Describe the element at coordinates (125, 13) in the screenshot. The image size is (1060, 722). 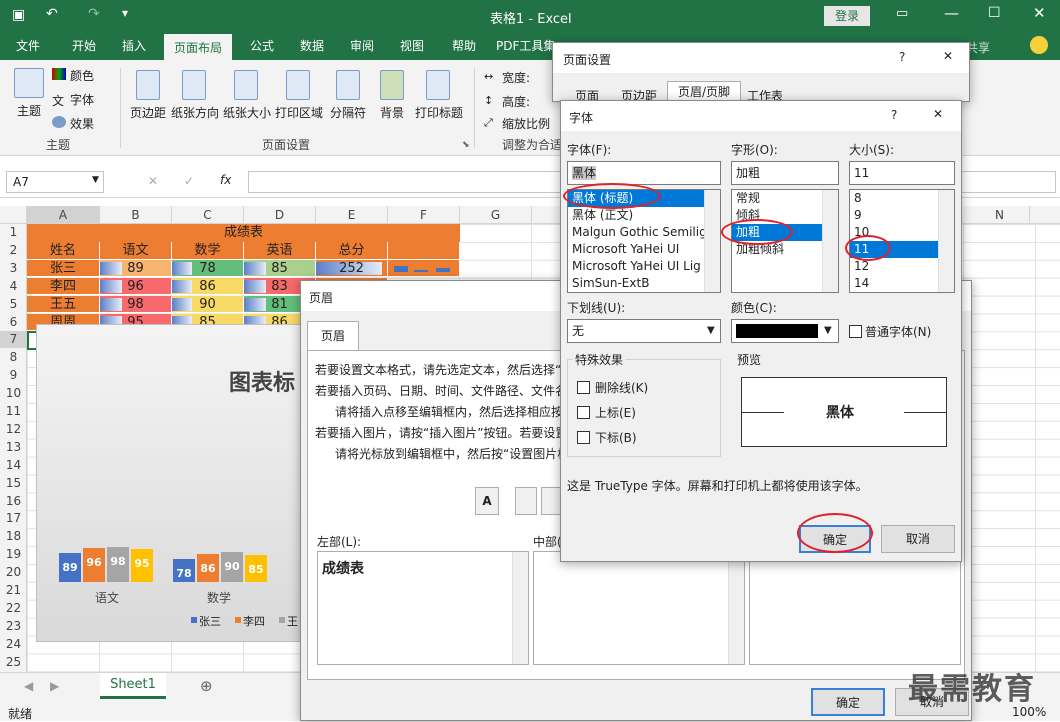
I see `quick-access-dropdown-icon: ▾` at that location.